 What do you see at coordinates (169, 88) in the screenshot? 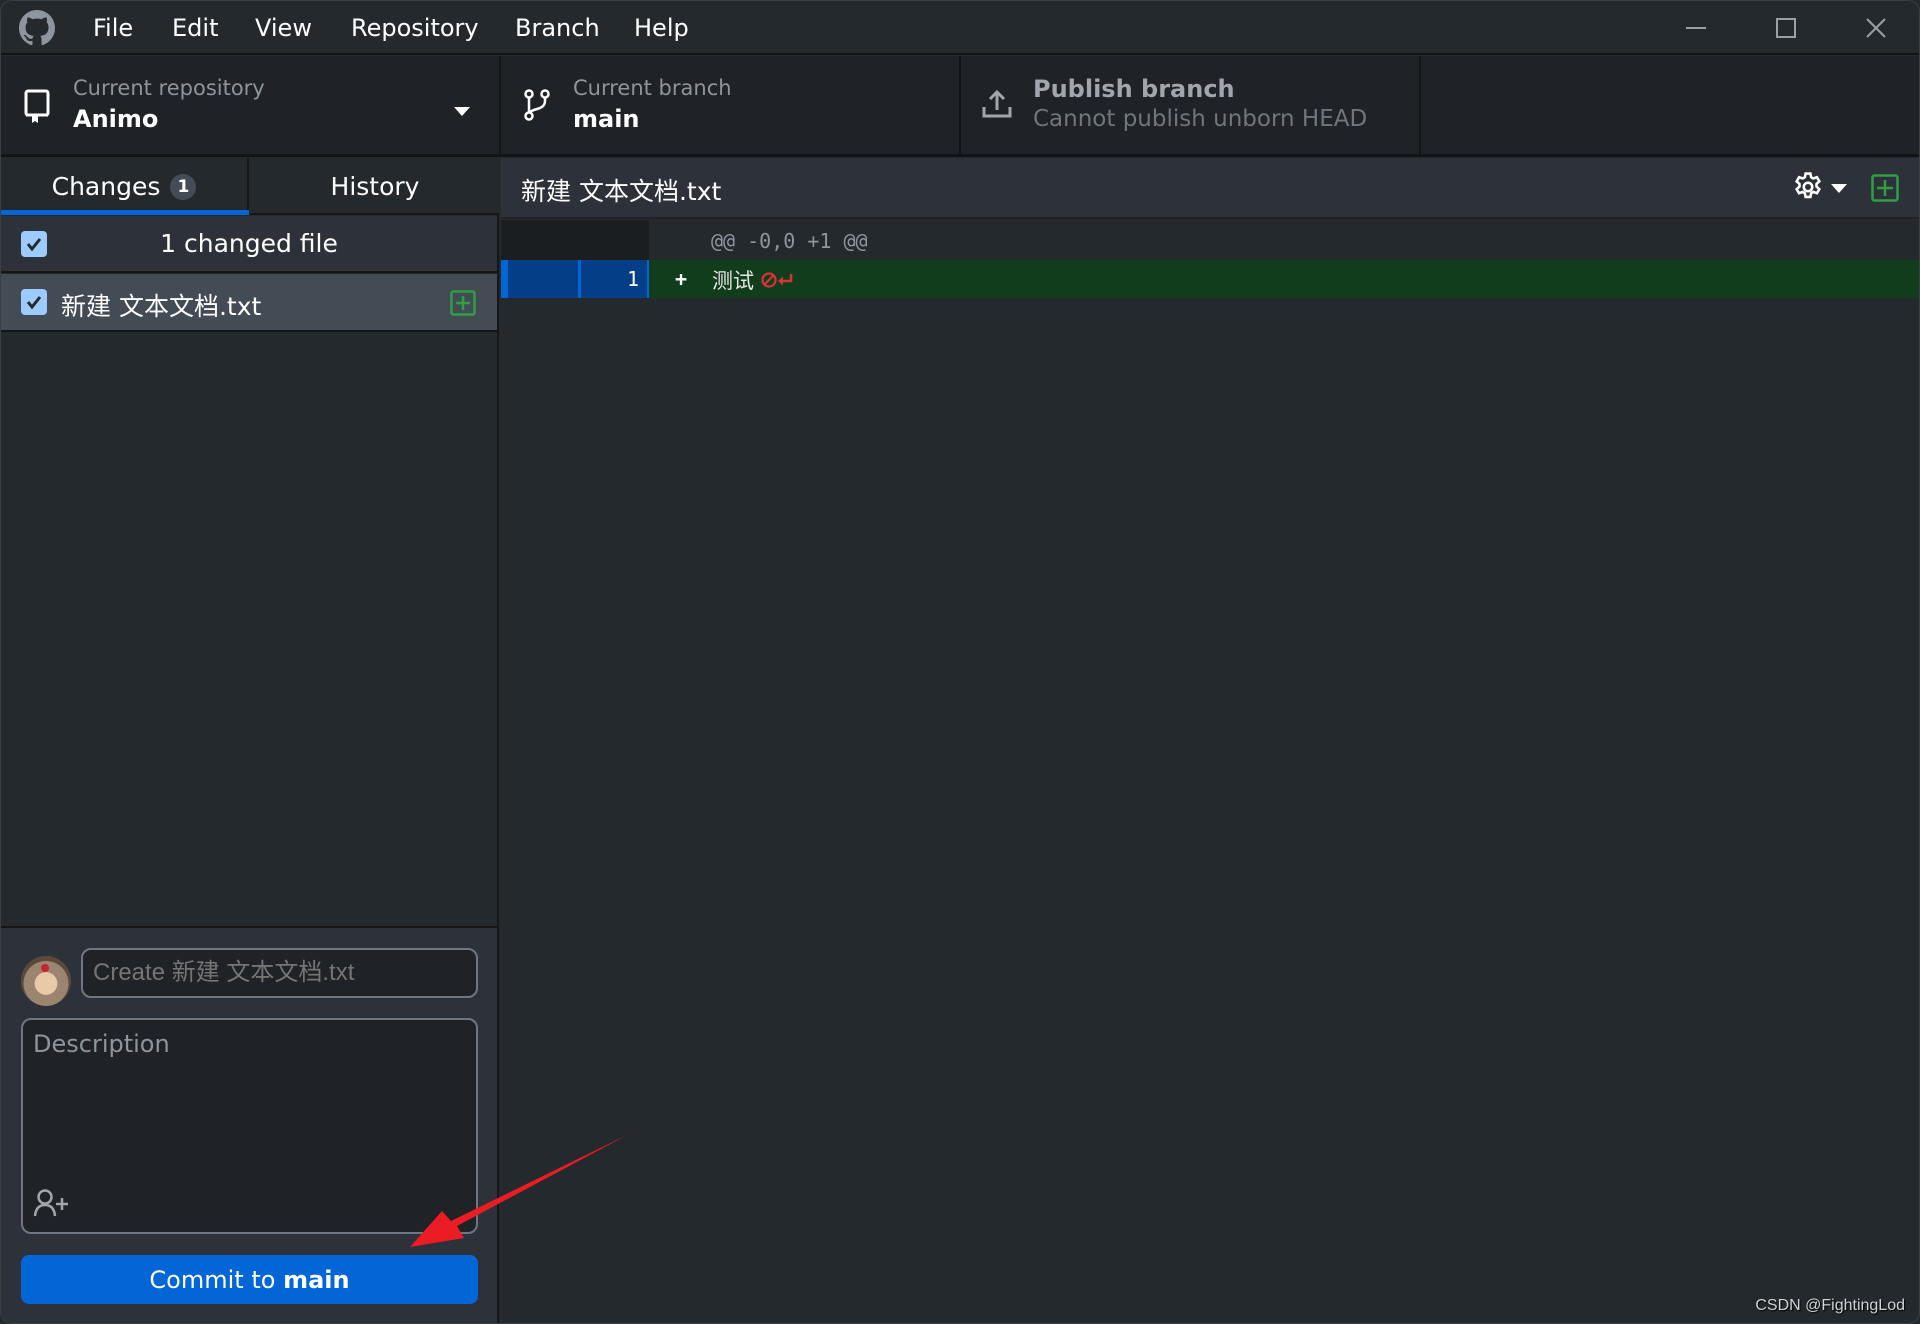
I see `repository-label: Current repository` at bounding box center [169, 88].